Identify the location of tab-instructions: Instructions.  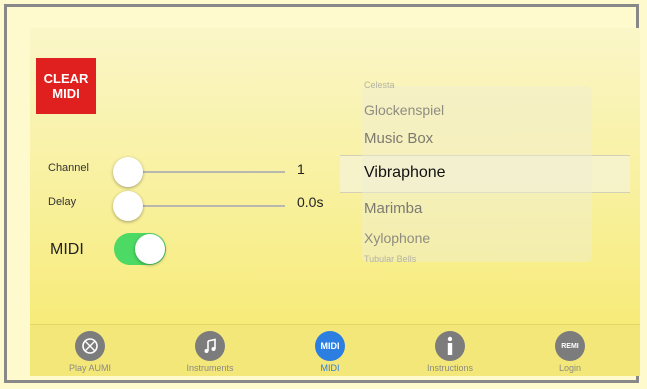
(450, 350).